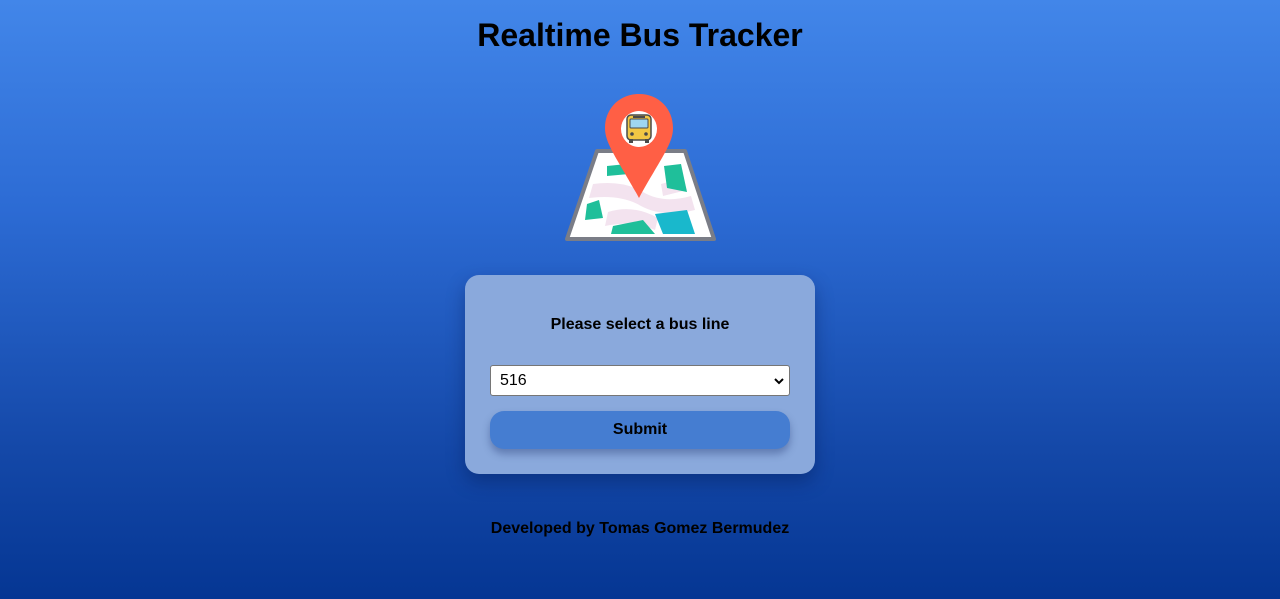 This screenshot has height=599, width=1280. What do you see at coordinates (640, 170) in the screenshot?
I see `bus-location-map-icon` at bounding box center [640, 170].